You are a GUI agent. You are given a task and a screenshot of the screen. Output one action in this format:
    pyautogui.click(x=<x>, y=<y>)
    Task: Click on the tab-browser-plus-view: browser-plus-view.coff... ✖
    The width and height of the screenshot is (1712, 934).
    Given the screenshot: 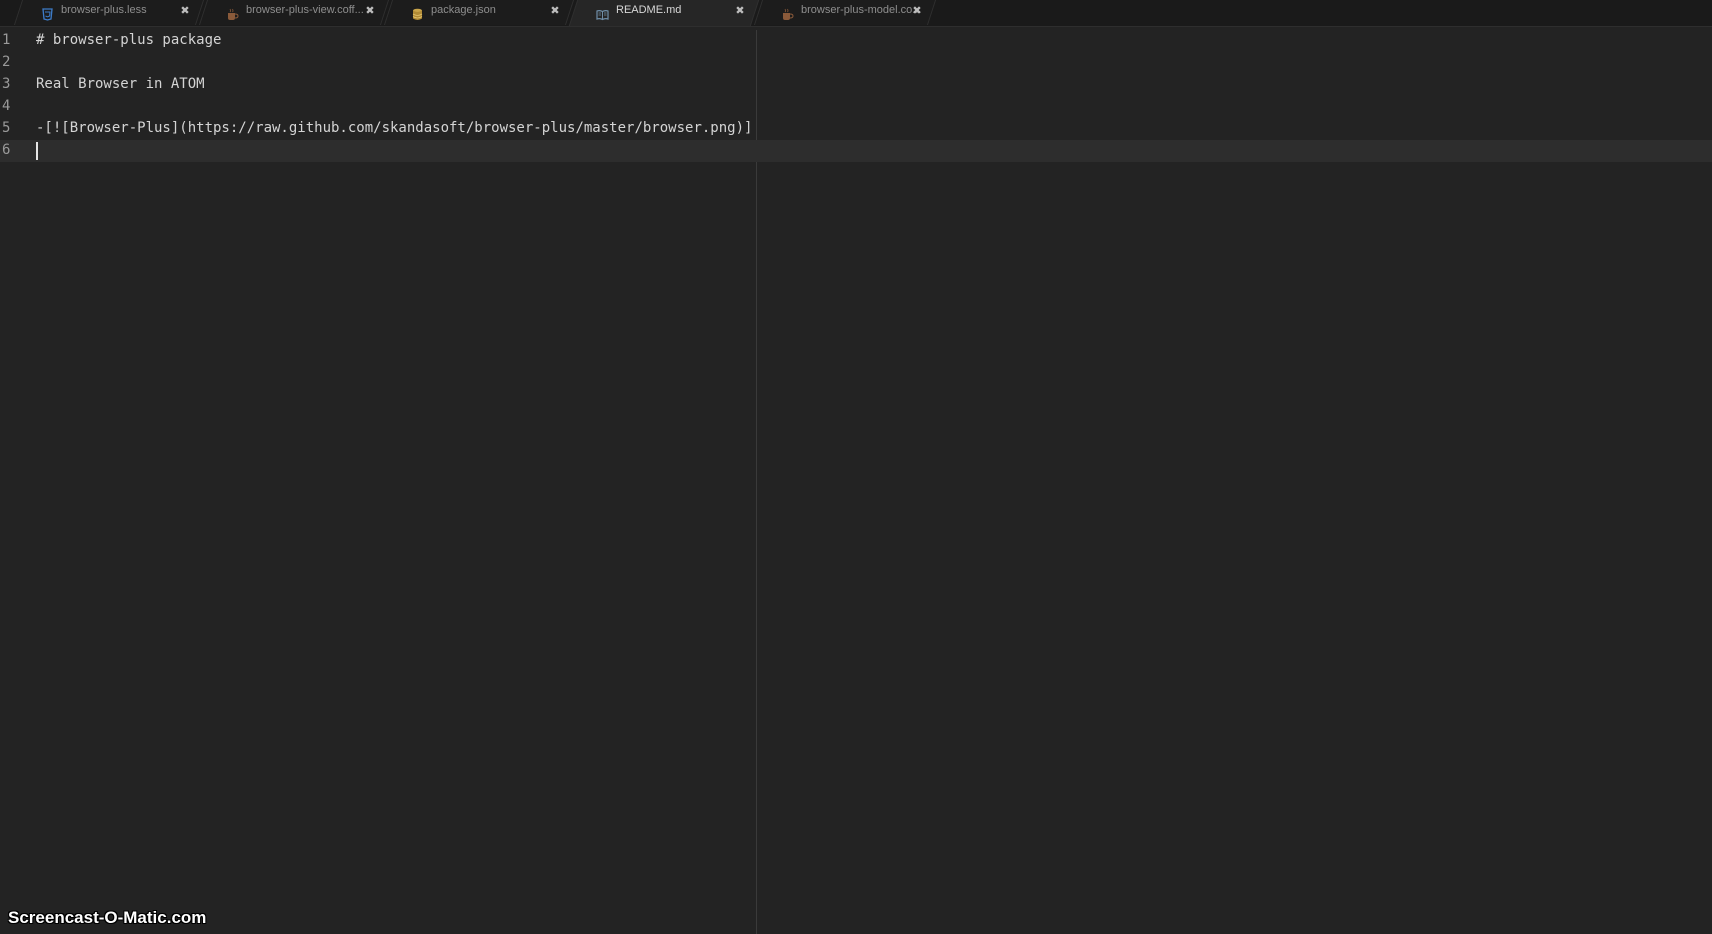 What is the action you would take?
    pyautogui.click(x=294, y=12)
    